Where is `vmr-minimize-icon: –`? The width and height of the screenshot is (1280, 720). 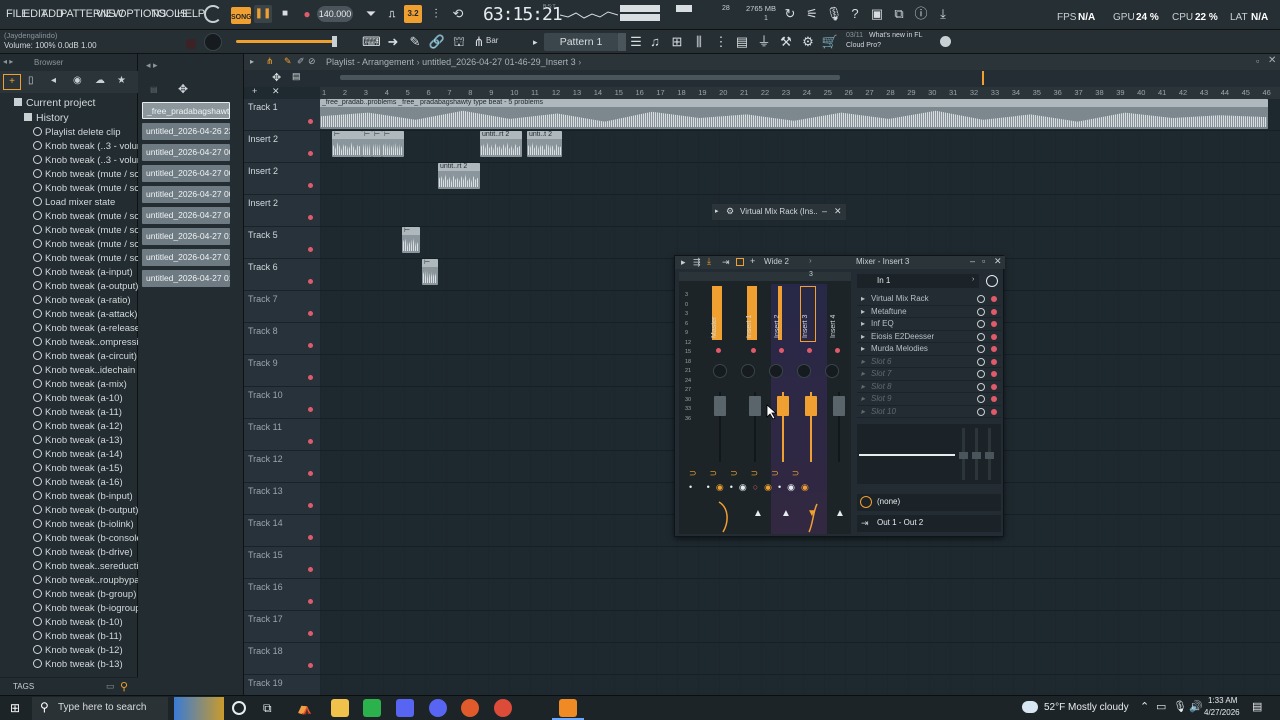 vmr-minimize-icon: – is located at coordinates (824, 211).